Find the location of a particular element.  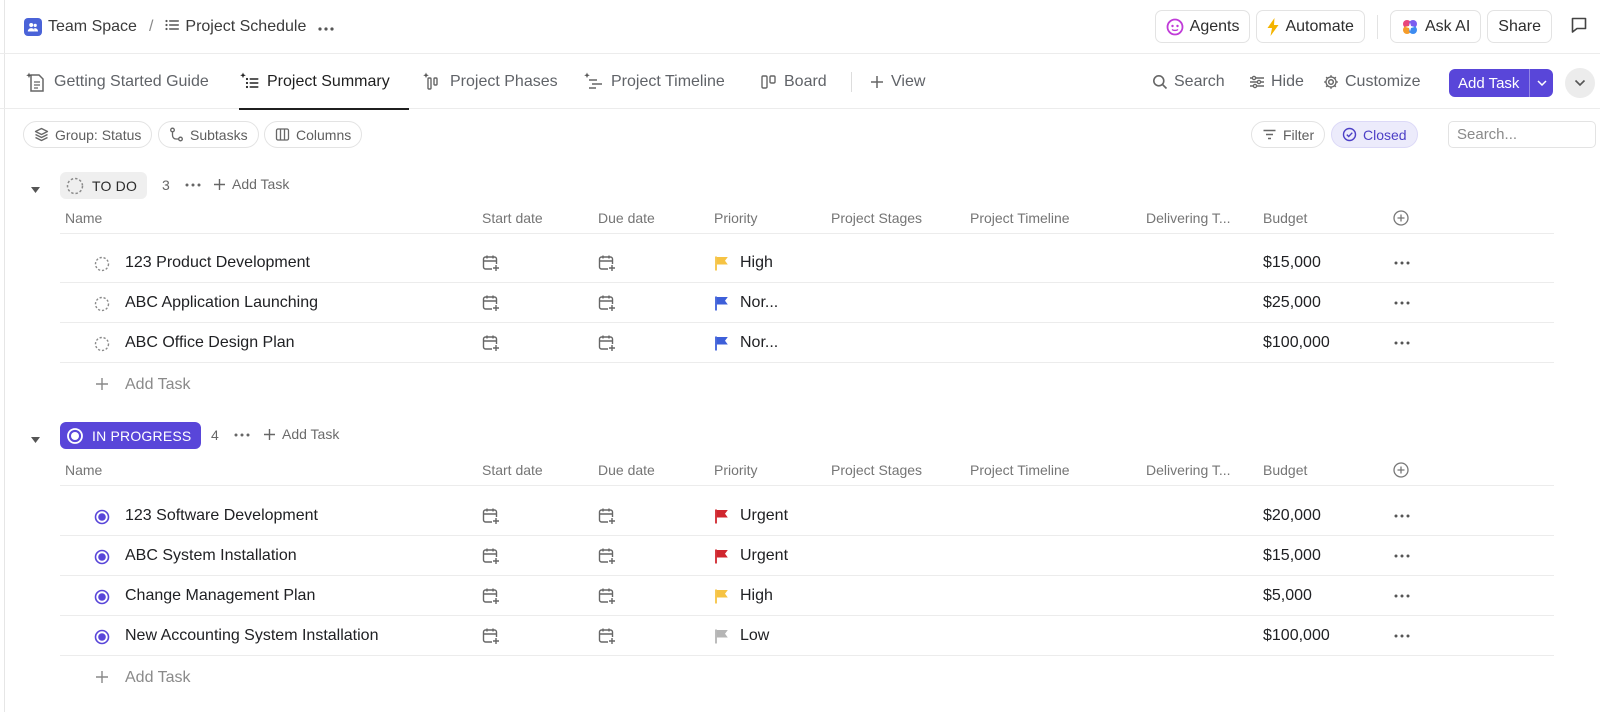

status-badge: TO DO is located at coordinates (104, 185).